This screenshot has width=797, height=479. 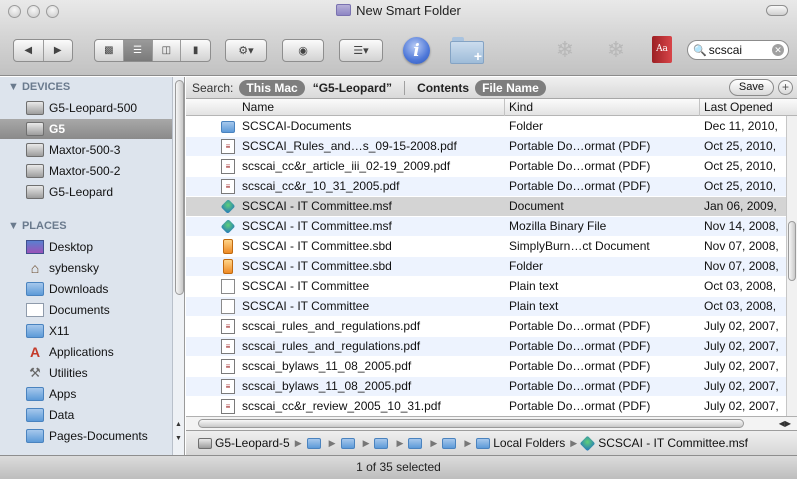 What do you see at coordinates (565, 50) in the screenshot?
I see `burn-icon: ❄` at bounding box center [565, 50].